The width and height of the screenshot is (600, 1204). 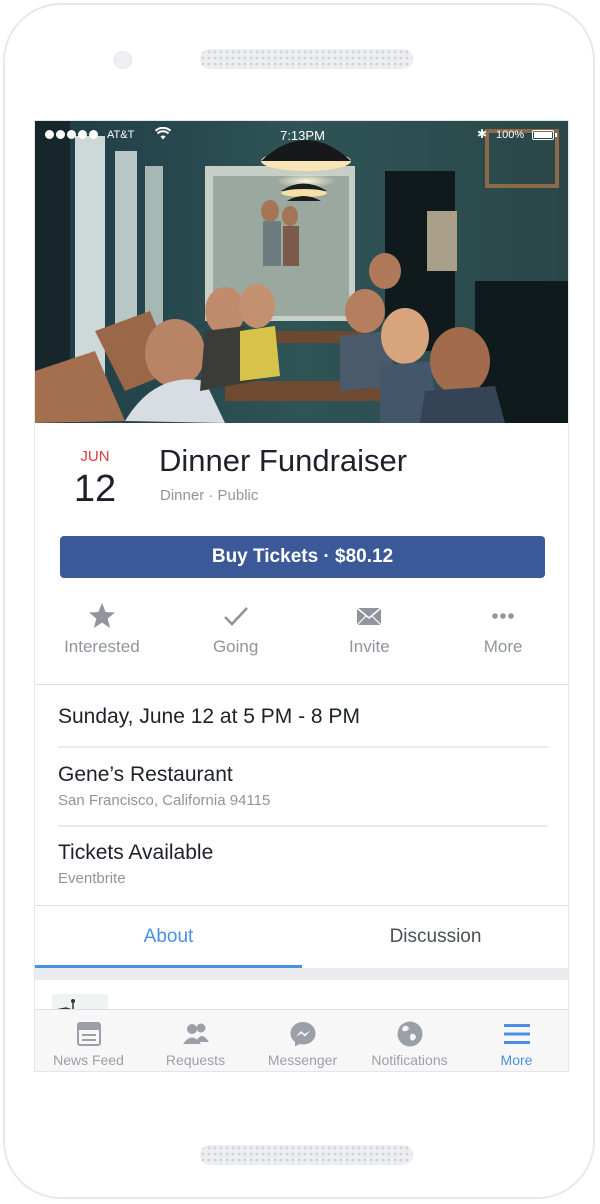 What do you see at coordinates (195, 1060) in the screenshot?
I see `nav-requests-label: Requests` at bounding box center [195, 1060].